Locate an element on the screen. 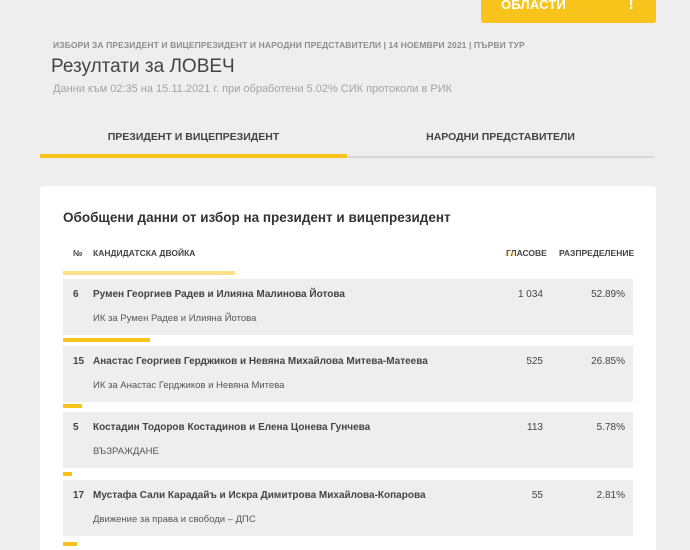 The image size is (690, 550). candidate-number: 15 is located at coordinates (79, 361).